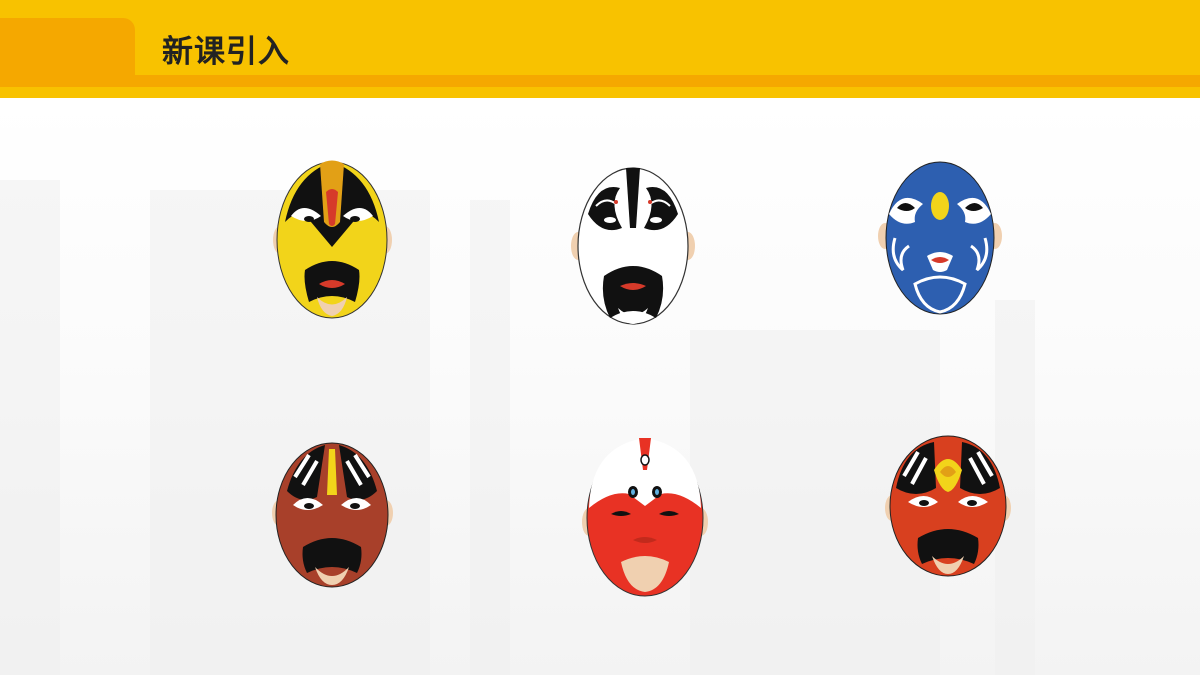 This screenshot has width=1200, height=675. What do you see at coordinates (600, 49) in the screenshot?
I see `slide-header: 新课引入` at bounding box center [600, 49].